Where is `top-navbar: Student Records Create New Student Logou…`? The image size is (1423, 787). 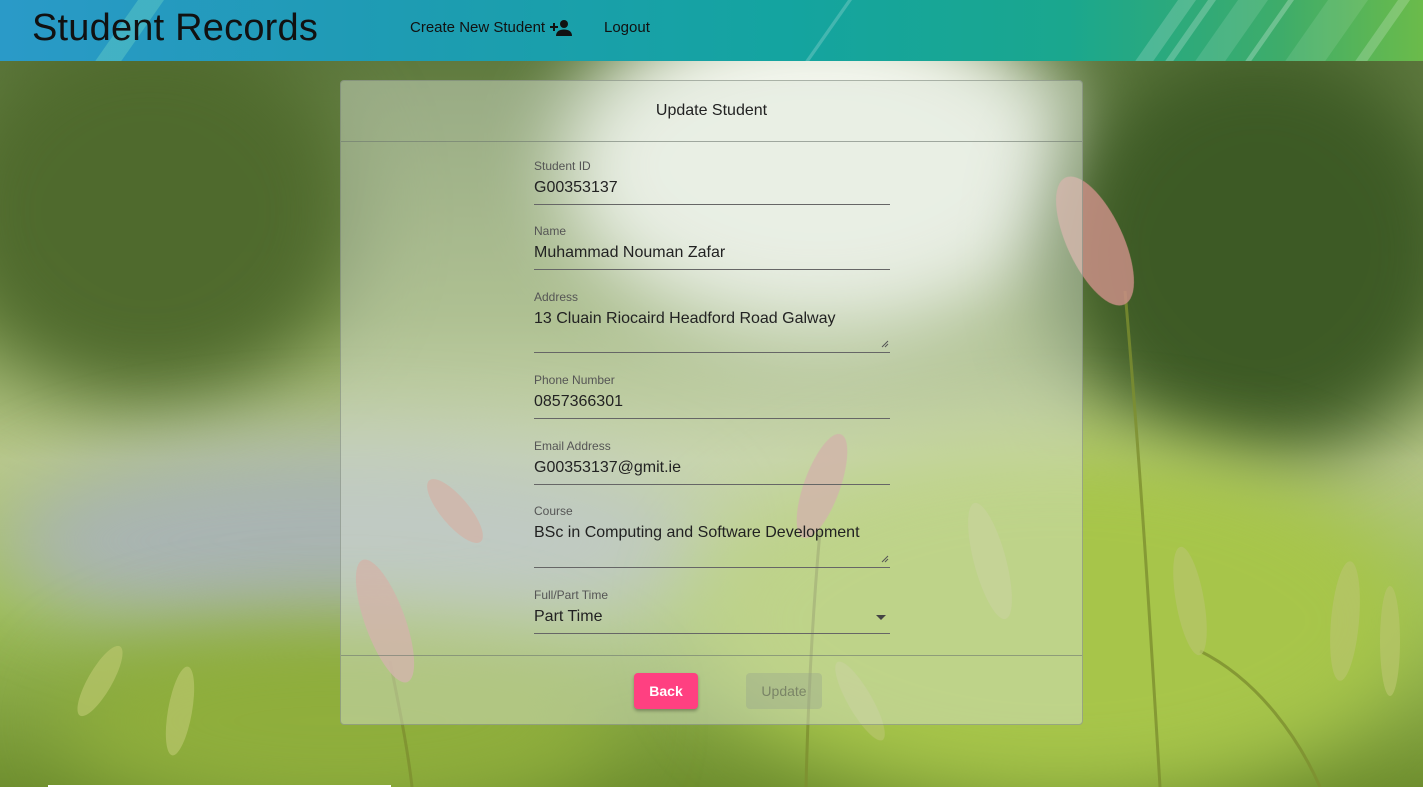 top-navbar: Student Records Create New Student Logou… is located at coordinates (711, 30).